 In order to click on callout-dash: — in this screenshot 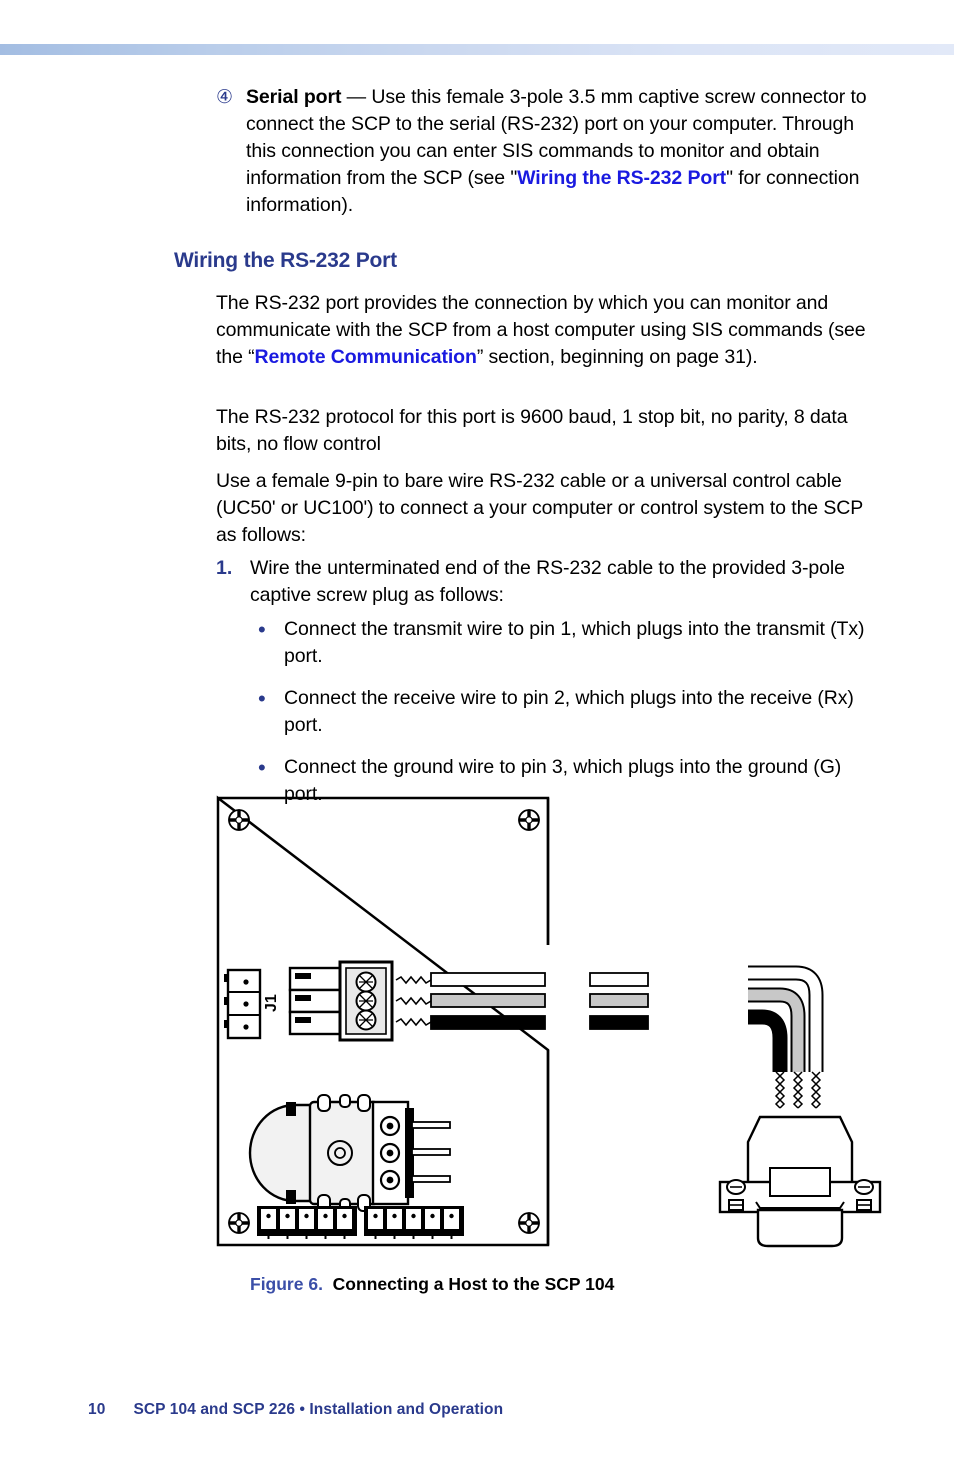, I will do `click(356, 97)`.